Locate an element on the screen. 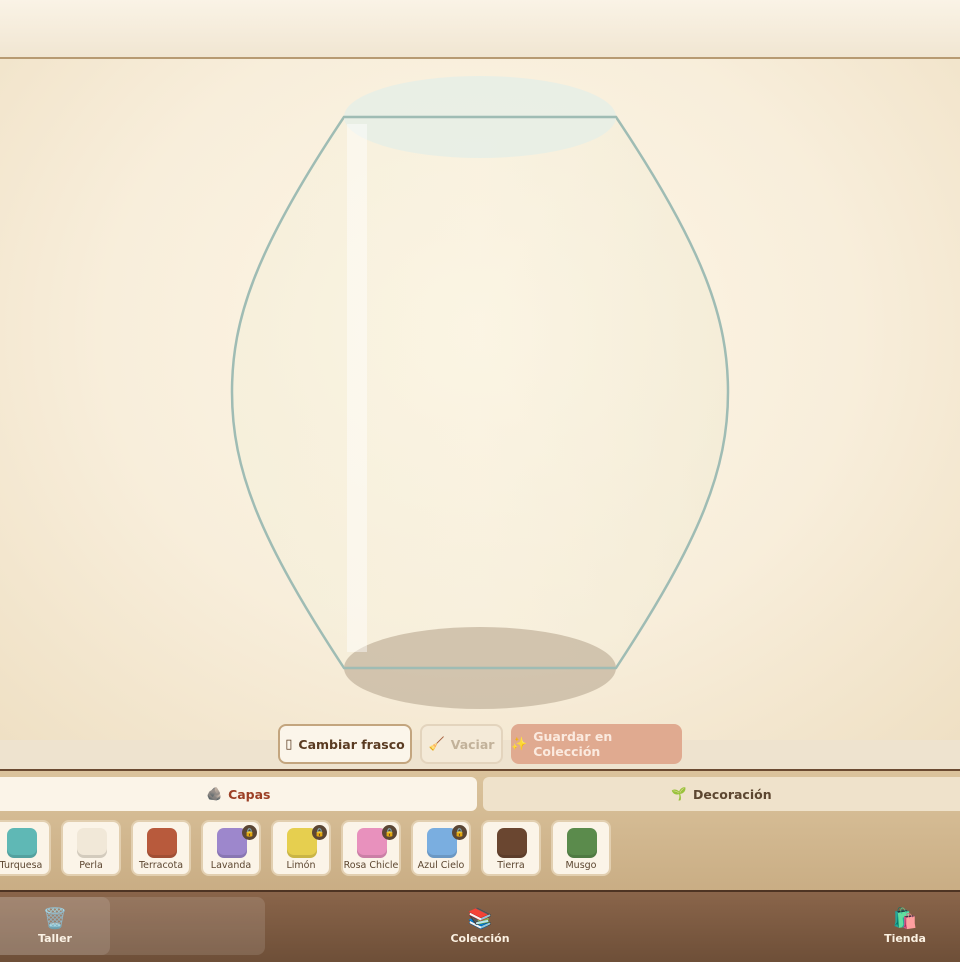 The height and width of the screenshot is (962, 960). tab-decoracion: 🌱 Decoración is located at coordinates (721, 794).